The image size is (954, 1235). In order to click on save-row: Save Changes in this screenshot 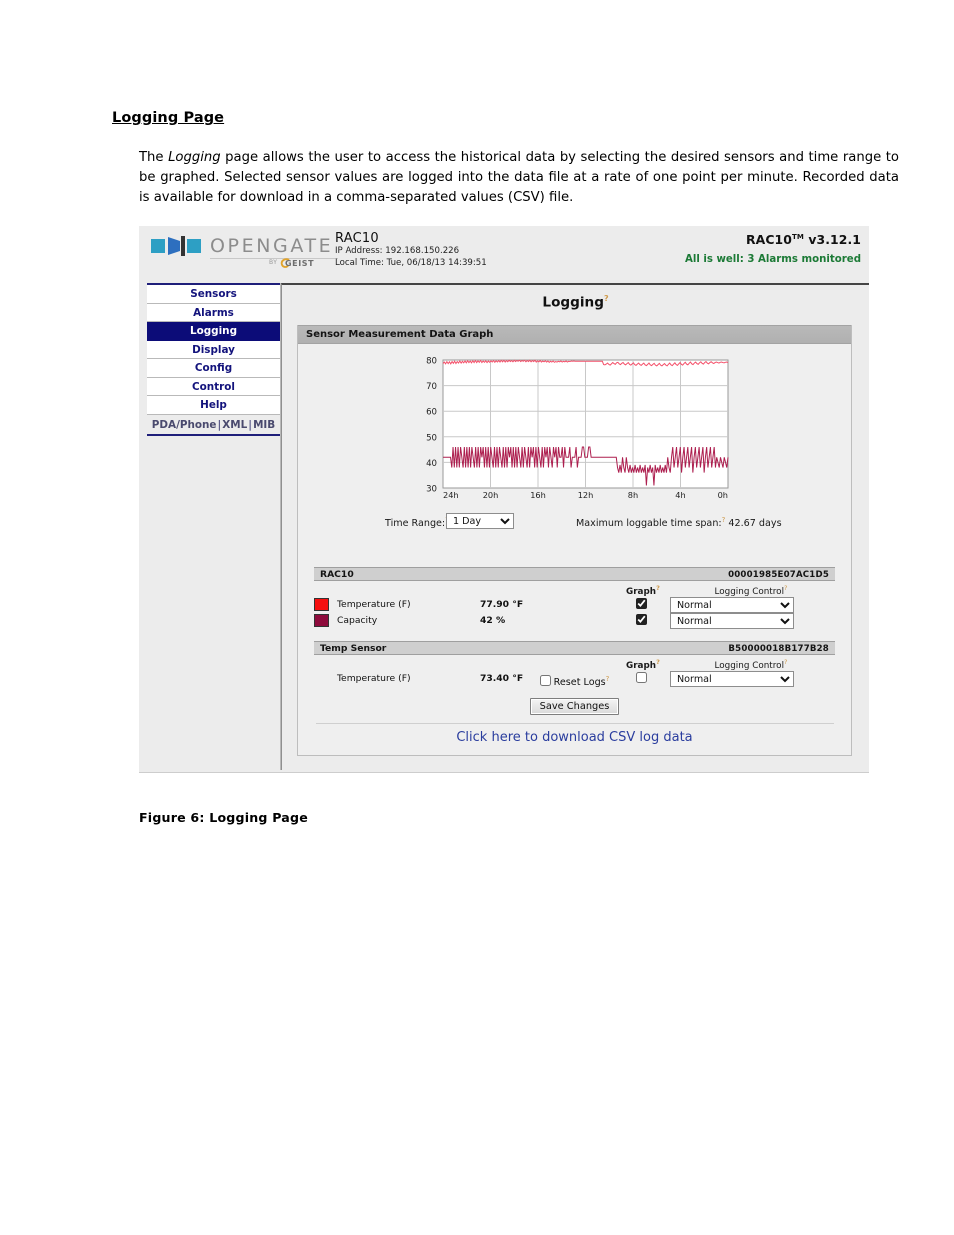, I will do `click(574, 704)`.